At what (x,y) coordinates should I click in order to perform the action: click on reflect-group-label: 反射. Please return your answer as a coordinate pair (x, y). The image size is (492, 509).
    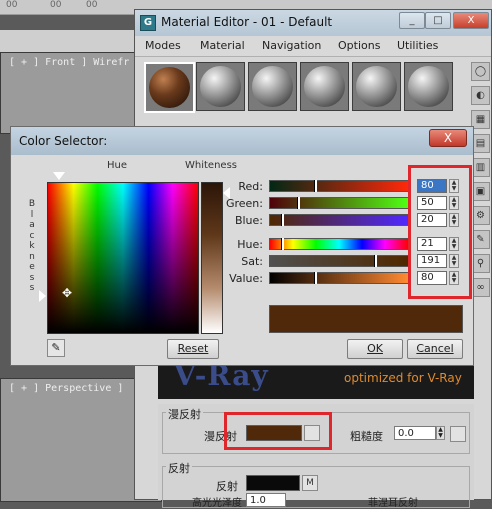
    Looking at the image, I should click on (179, 468).